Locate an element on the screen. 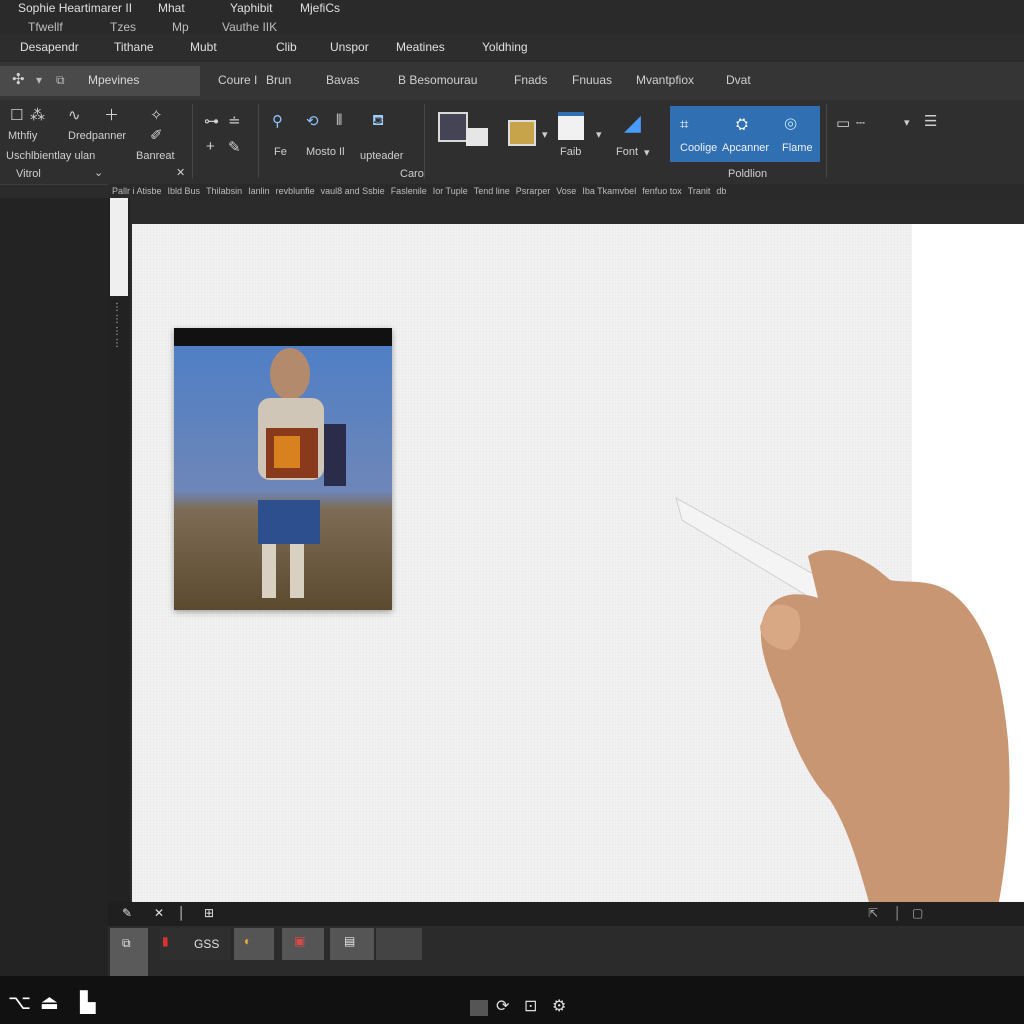 Image resolution: width=1024 pixels, height=1024 pixels. window-icon is located at coordinates (479, 1008).